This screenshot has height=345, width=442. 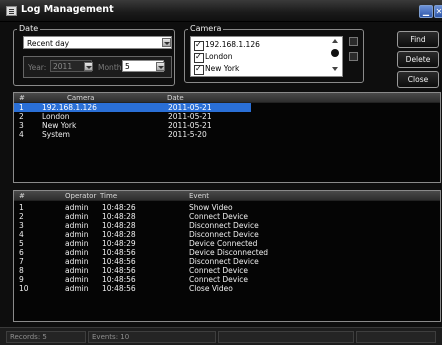 I want to click on row-camera: 192.168.1.126, so click(x=69, y=107).